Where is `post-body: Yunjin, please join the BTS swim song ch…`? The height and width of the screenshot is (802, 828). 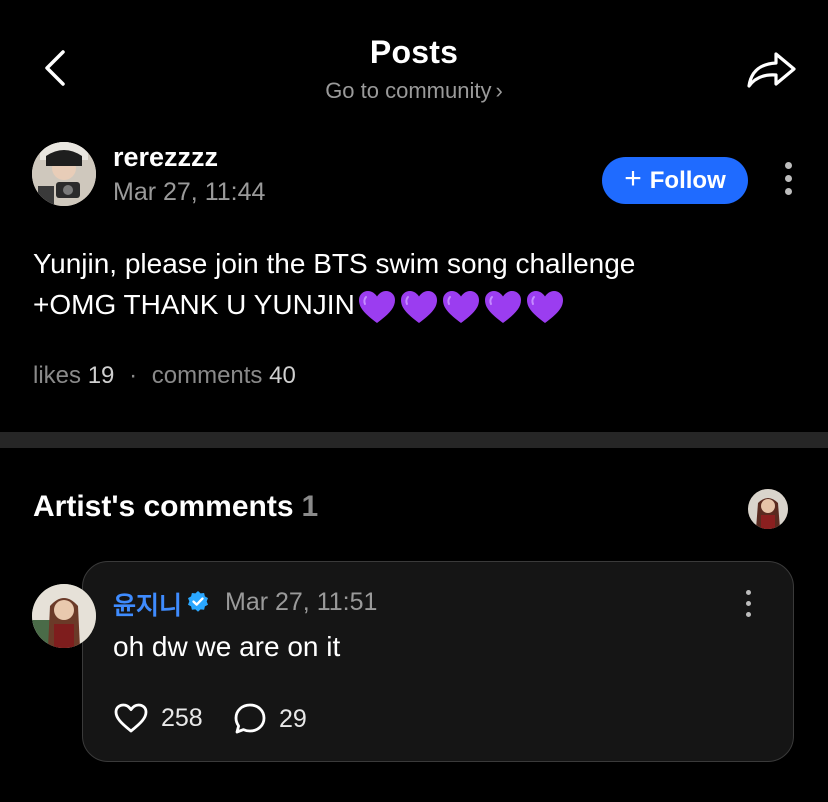
post-body: Yunjin, please join the BTS swim song ch… is located at coordinates (413, 284).